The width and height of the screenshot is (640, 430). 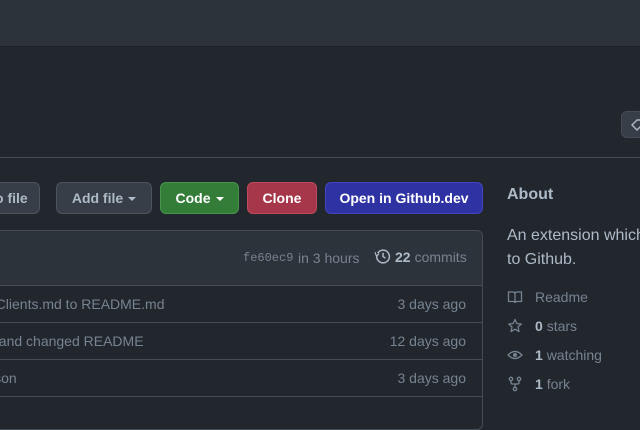 What do you see at coordinates (562, 326) in the screenshot?
I see `stars-label: stars` at bounding box center [562, 326].